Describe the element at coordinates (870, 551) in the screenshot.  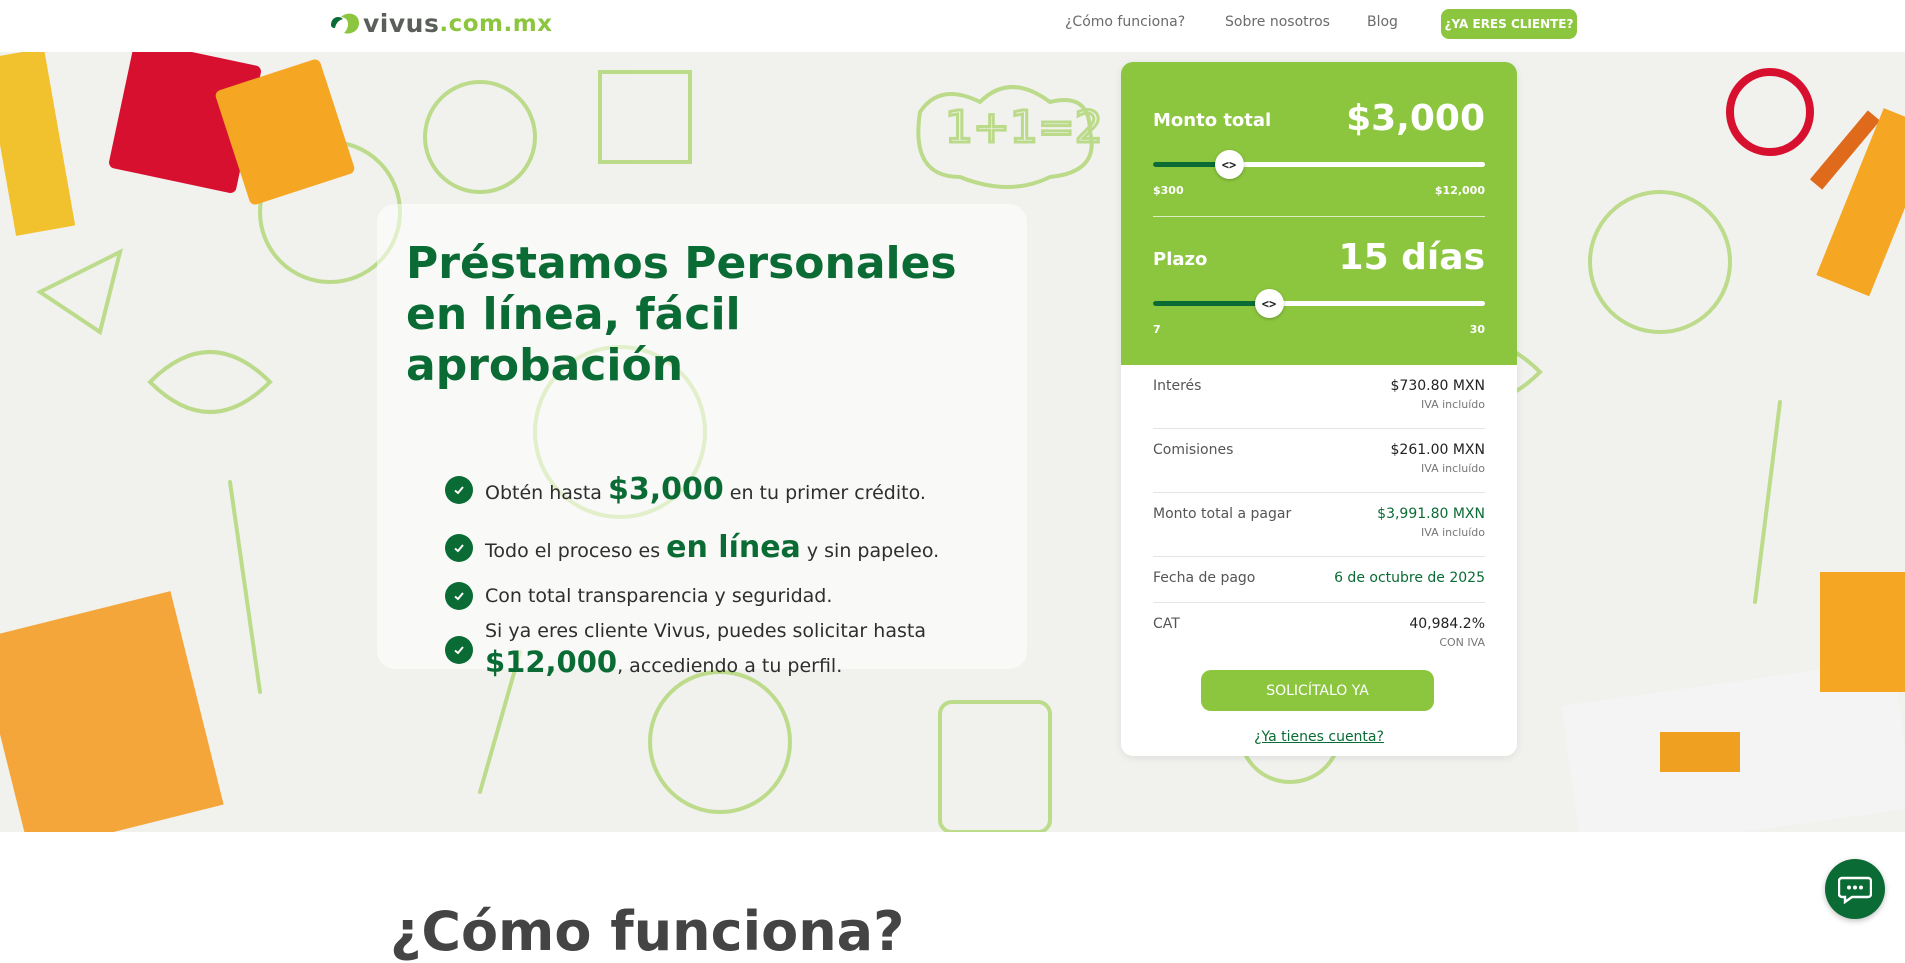
I see `benefit-text: y sin papeleo.` at that location.